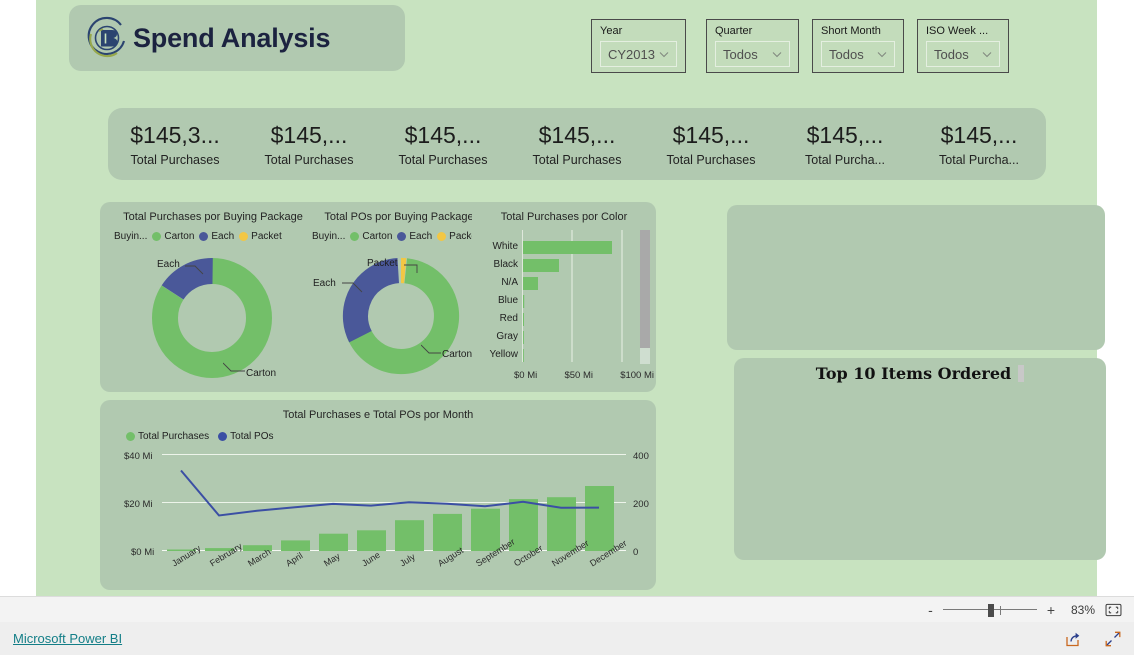 The image size is (1134, 655). Describe the element at coordinates (567, 609) in the screenshot. I see `status-bar: - + 83%` at that location.